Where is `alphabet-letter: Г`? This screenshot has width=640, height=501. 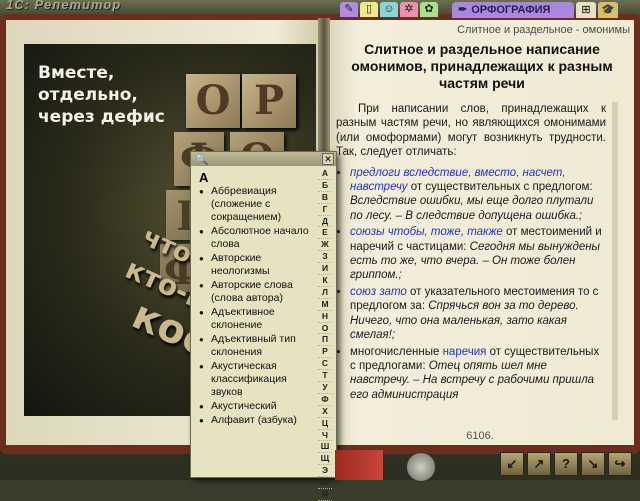 alphabet-letter: Г is located at coordinates (325, 210).